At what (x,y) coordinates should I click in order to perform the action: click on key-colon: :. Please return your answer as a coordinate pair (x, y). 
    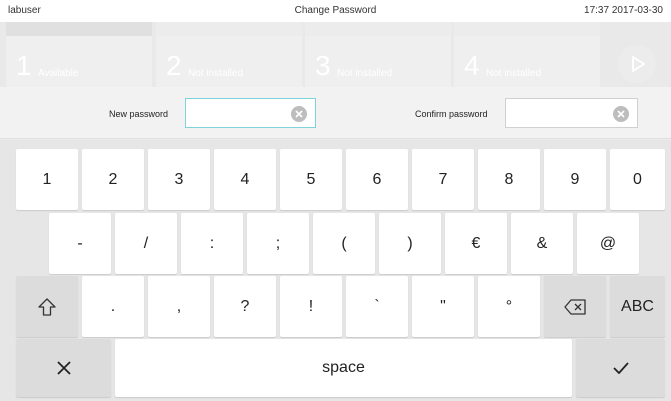
    Looking at the image, I should click on (212, 243).